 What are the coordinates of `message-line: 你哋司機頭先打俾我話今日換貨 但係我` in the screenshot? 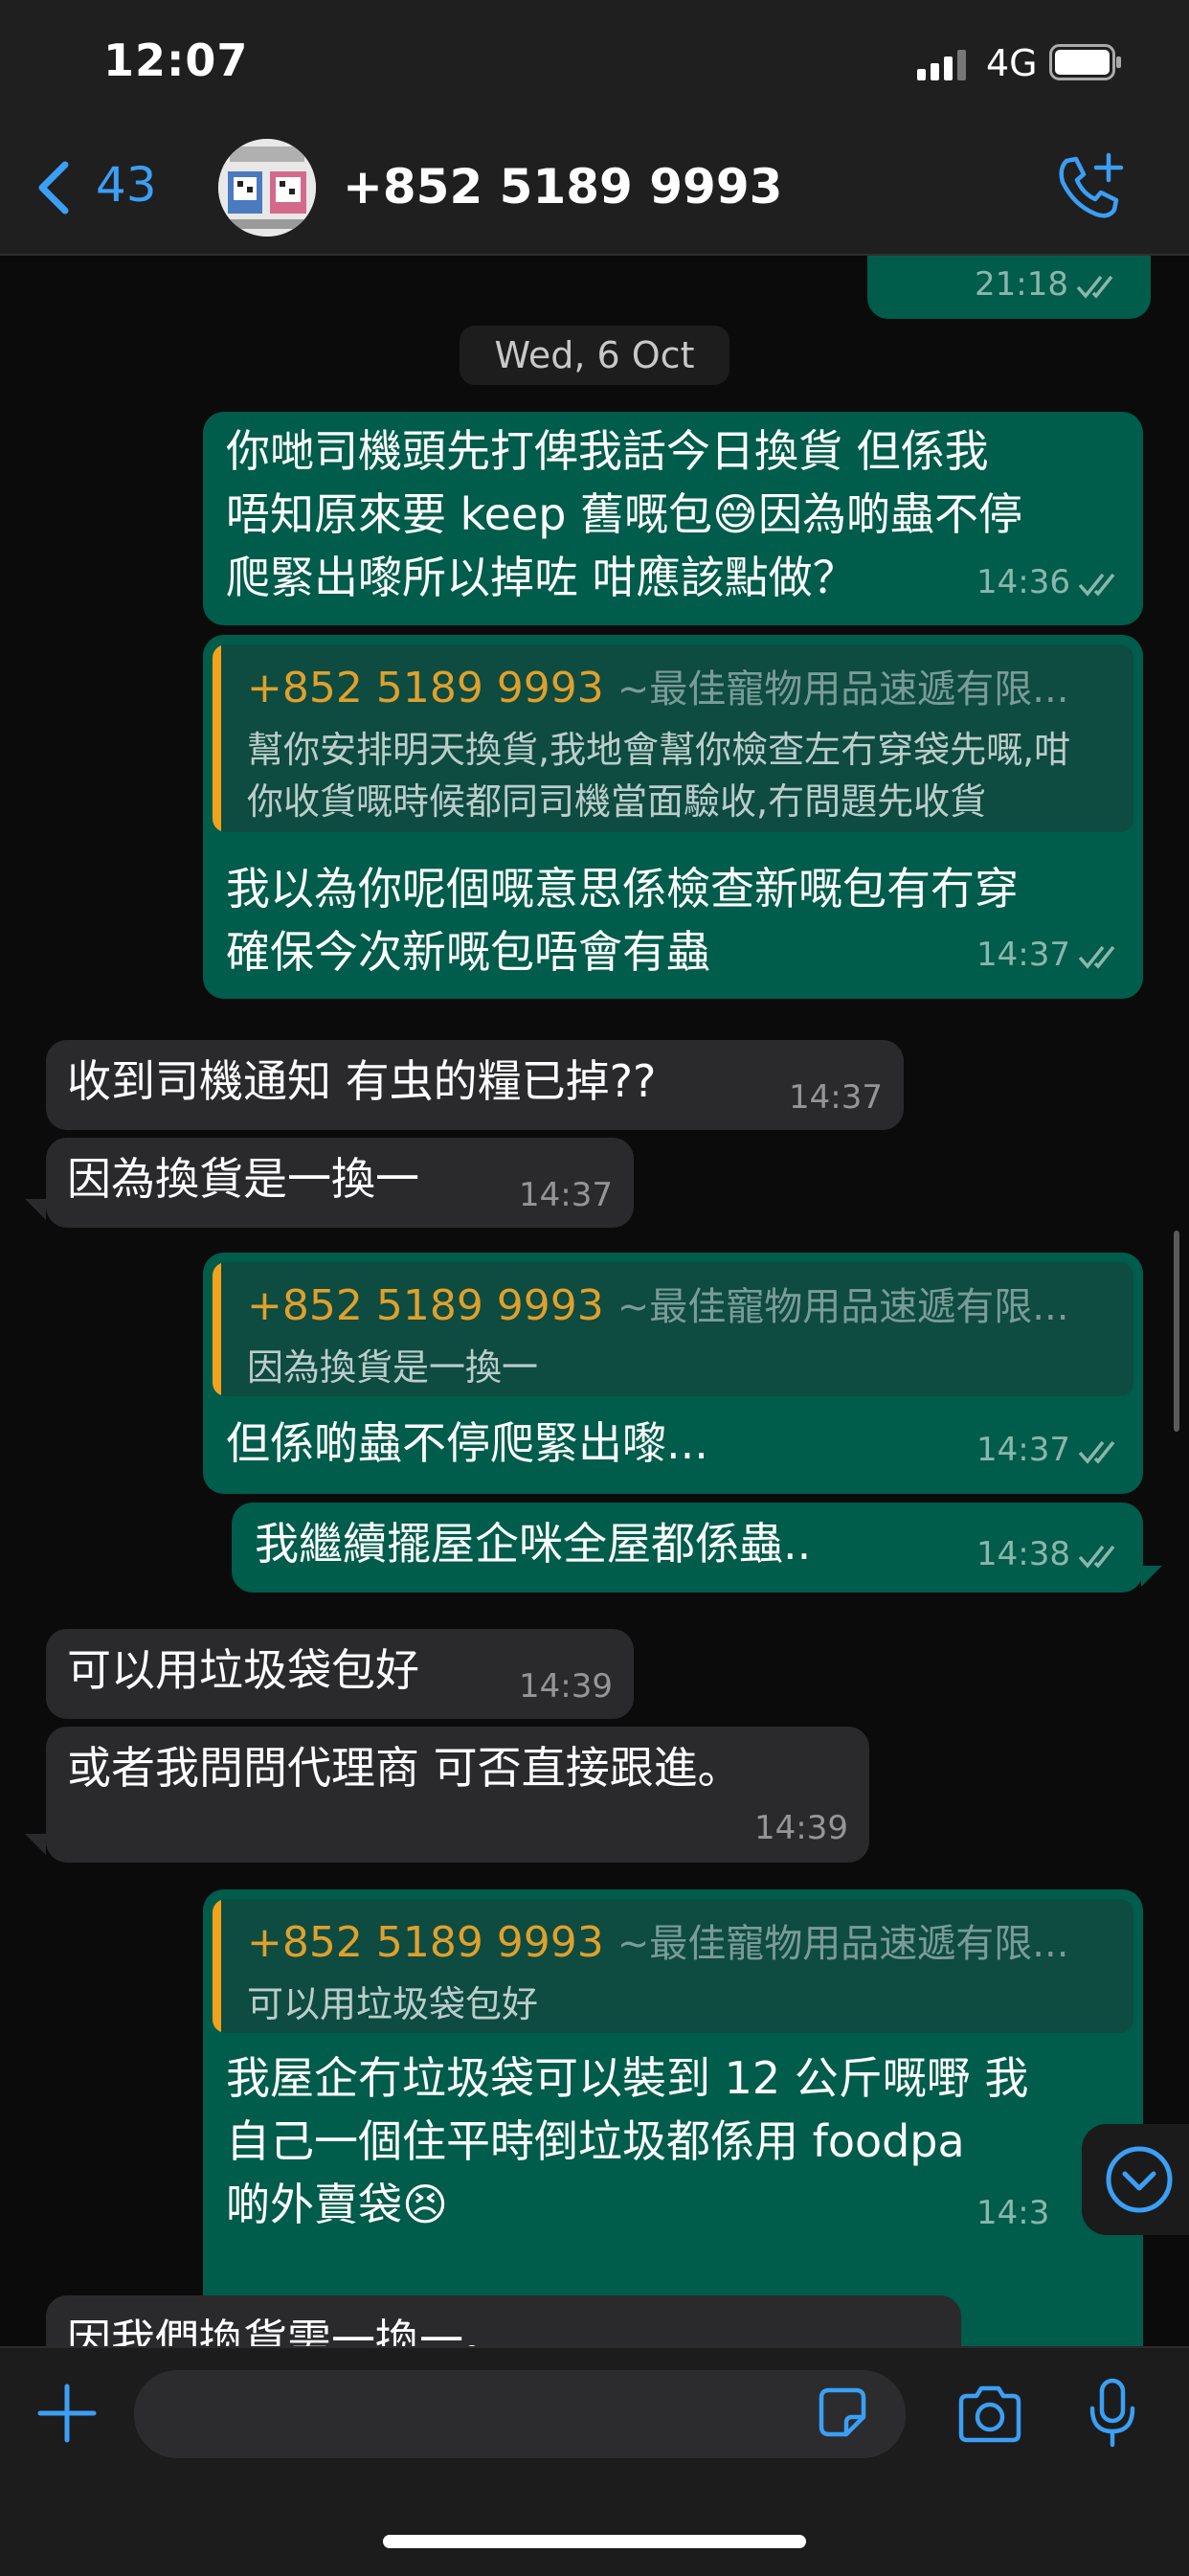 It's located at (607, 451).